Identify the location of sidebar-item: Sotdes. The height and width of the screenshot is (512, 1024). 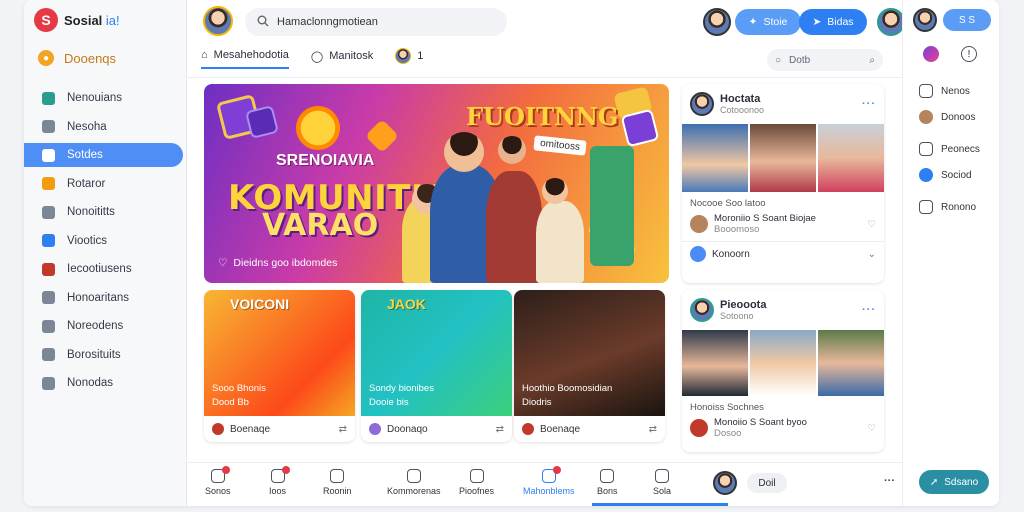
(103, 155).